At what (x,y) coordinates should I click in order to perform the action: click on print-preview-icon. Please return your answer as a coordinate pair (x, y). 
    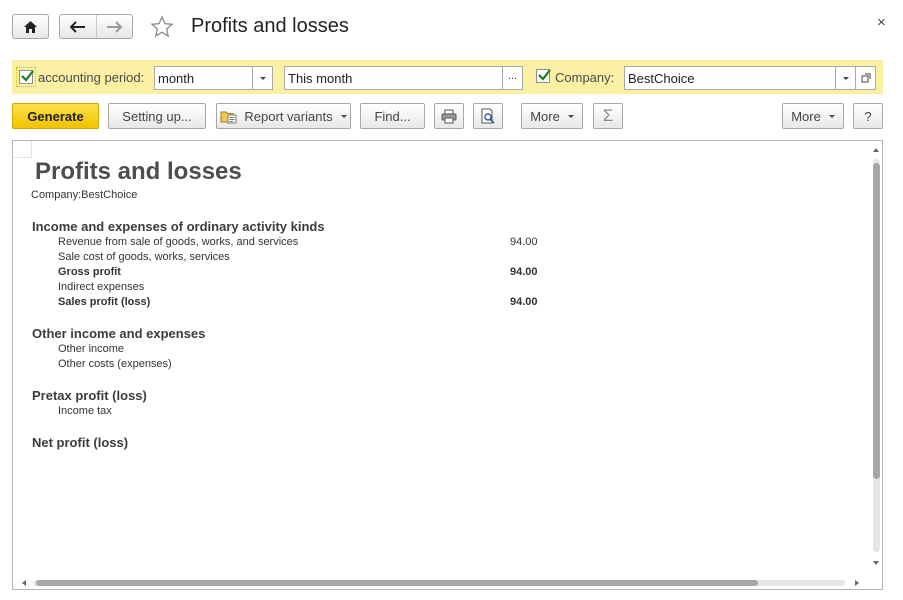
    Looking at the image, I should click on (488, 116).